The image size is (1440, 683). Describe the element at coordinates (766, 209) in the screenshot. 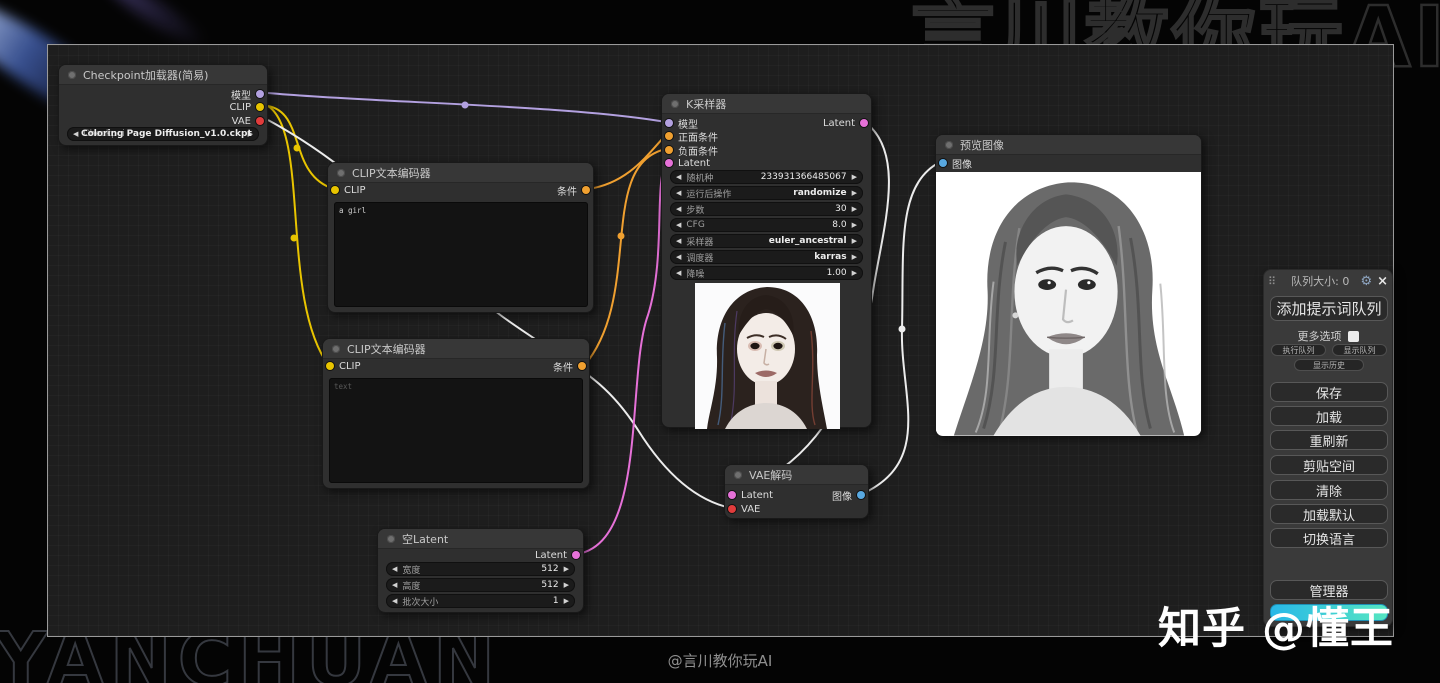

I see `steps-widget: ◀ 步数 30 ▶` at that location.